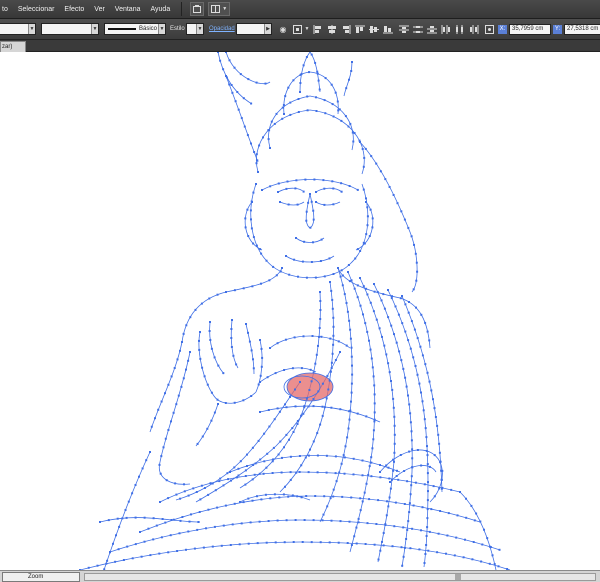  What do you see at coordinates (460, 29) in the screenshot?
I see `distribute-horizontal-icon` at bounding box center [460, 29].